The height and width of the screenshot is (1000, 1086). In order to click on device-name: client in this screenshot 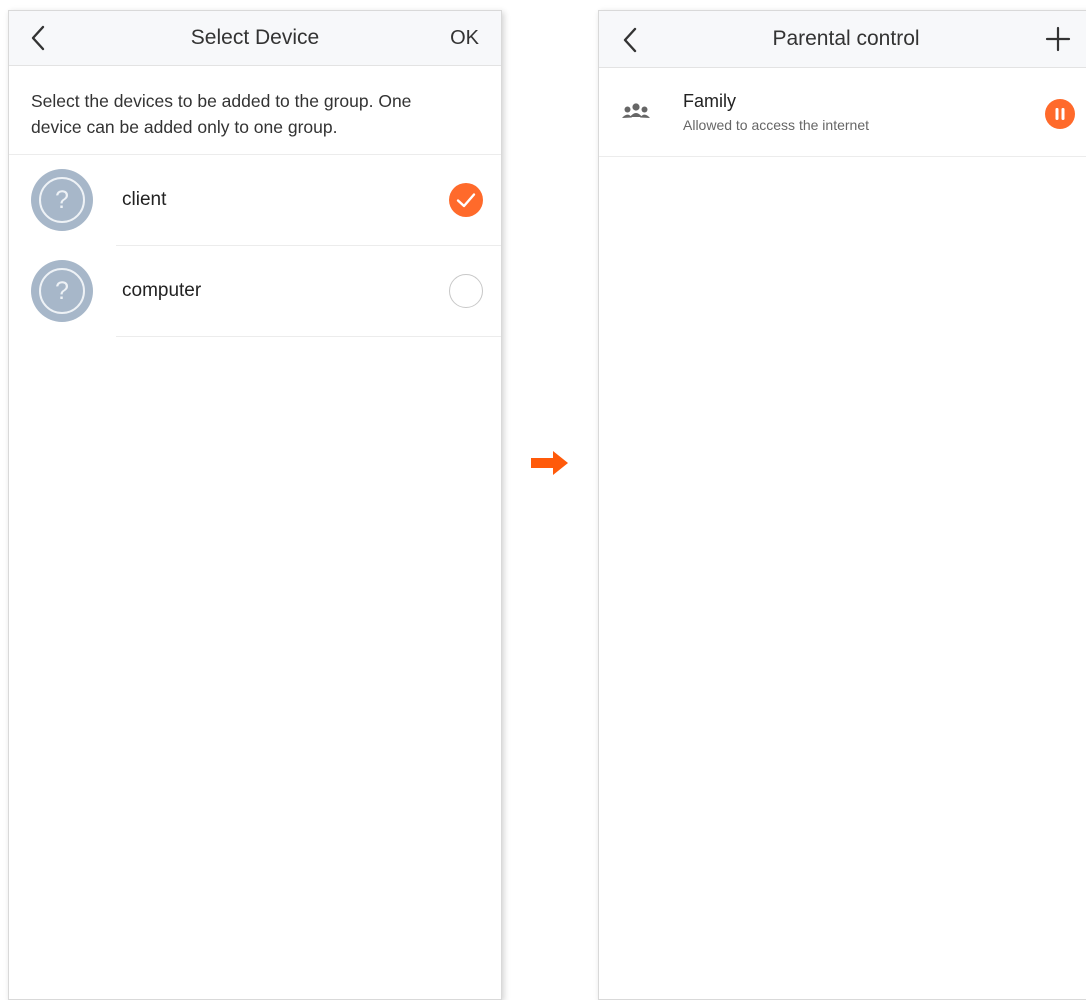, I will do `click(144, 199)`.